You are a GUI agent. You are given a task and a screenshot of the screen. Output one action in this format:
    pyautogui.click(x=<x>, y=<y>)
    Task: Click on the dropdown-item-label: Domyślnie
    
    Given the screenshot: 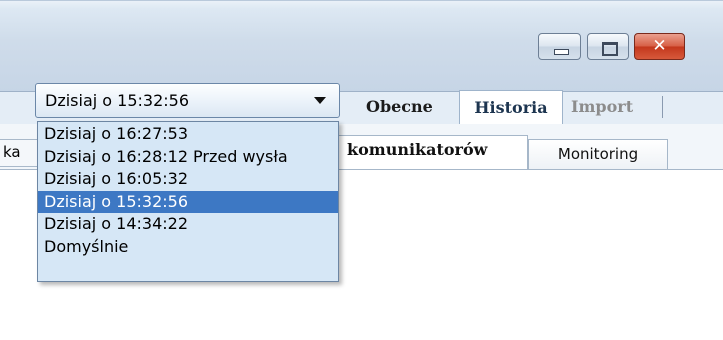 What is the action you would take?
    pyautogui.click(x=86, y=246)
    